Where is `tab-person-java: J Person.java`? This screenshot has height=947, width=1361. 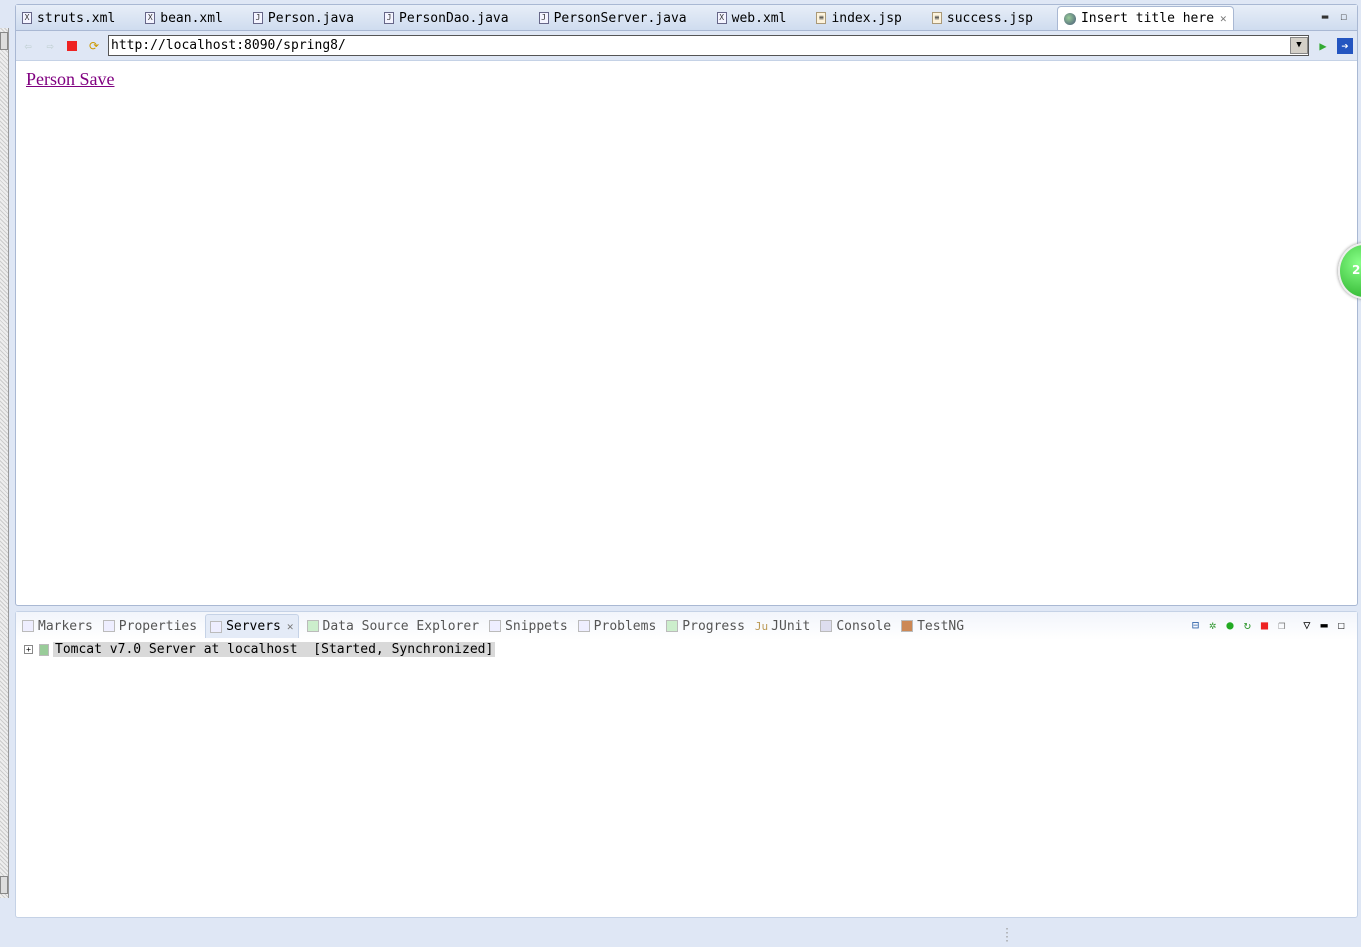 tab-person-java: J Person.java is located at coordinates (303, 18).